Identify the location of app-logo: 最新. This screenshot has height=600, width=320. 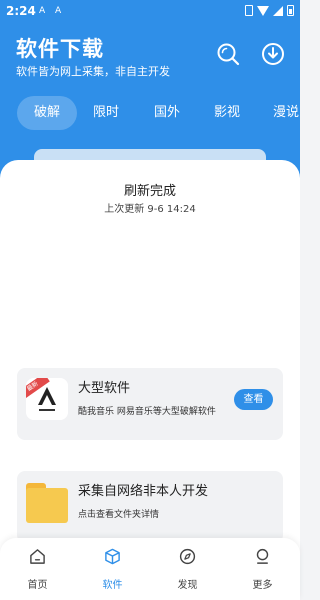
(47, 399).